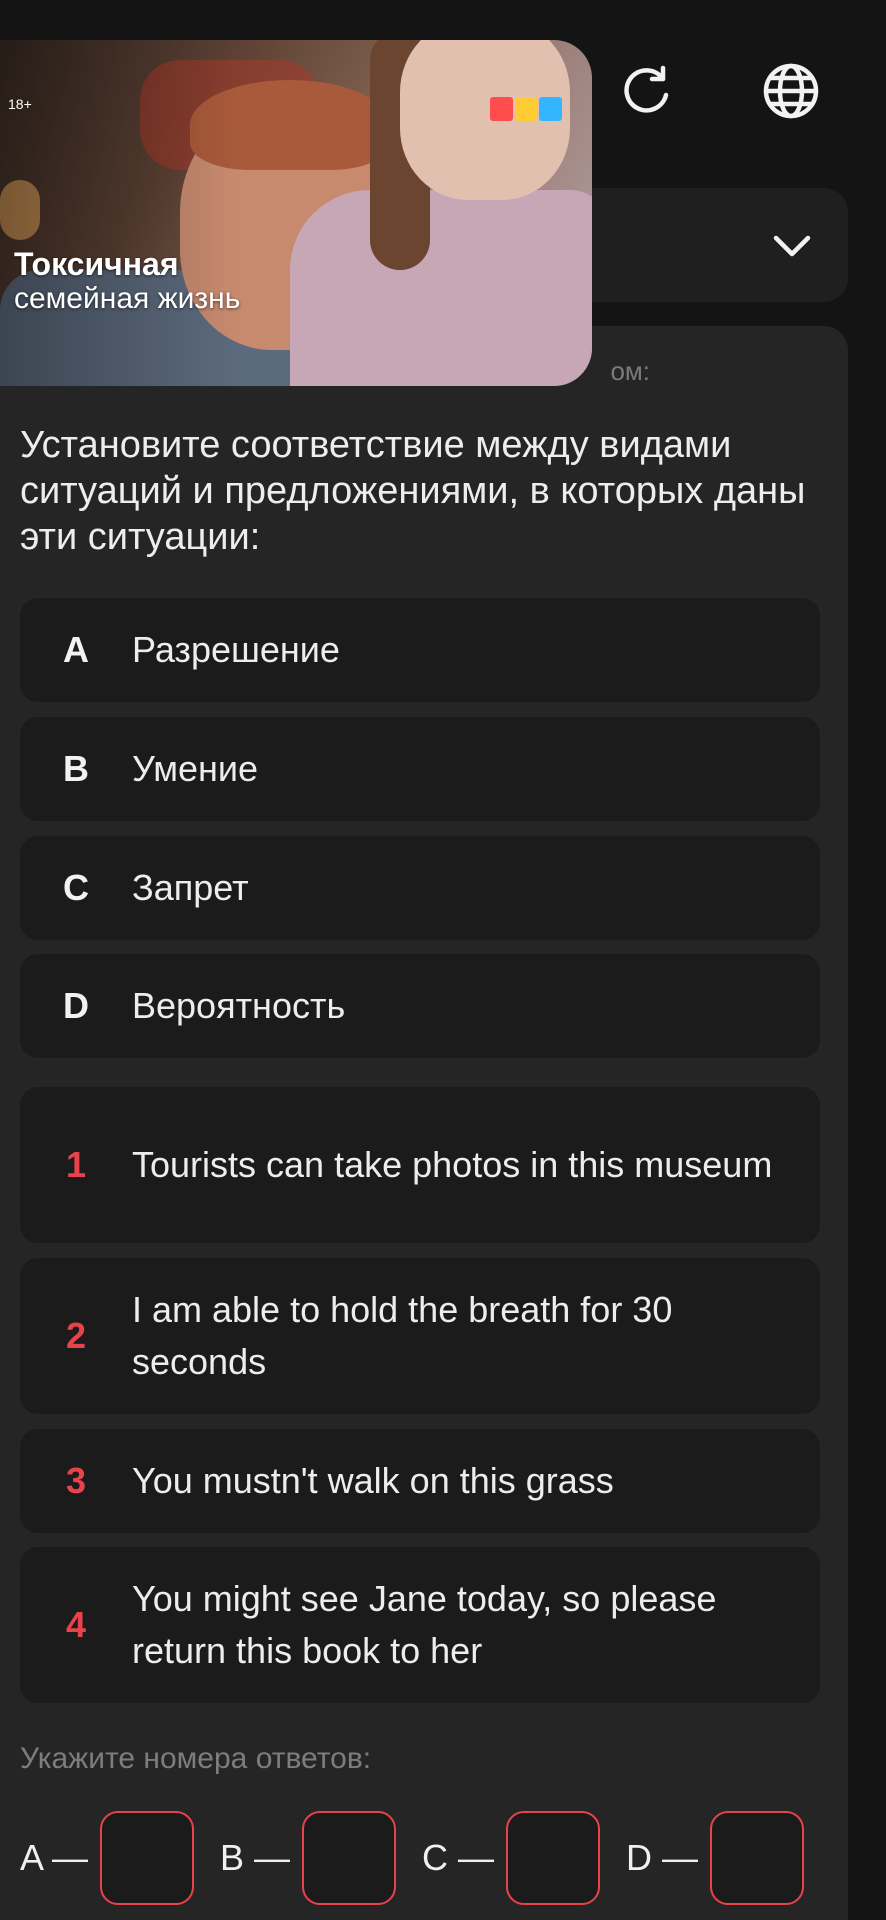 The width and height of the screenshot is (886, 1920). What do you see at coordinates (76, 1005) in the screenshot?
I see `option-key: D` at bounding box center [76, 1005].